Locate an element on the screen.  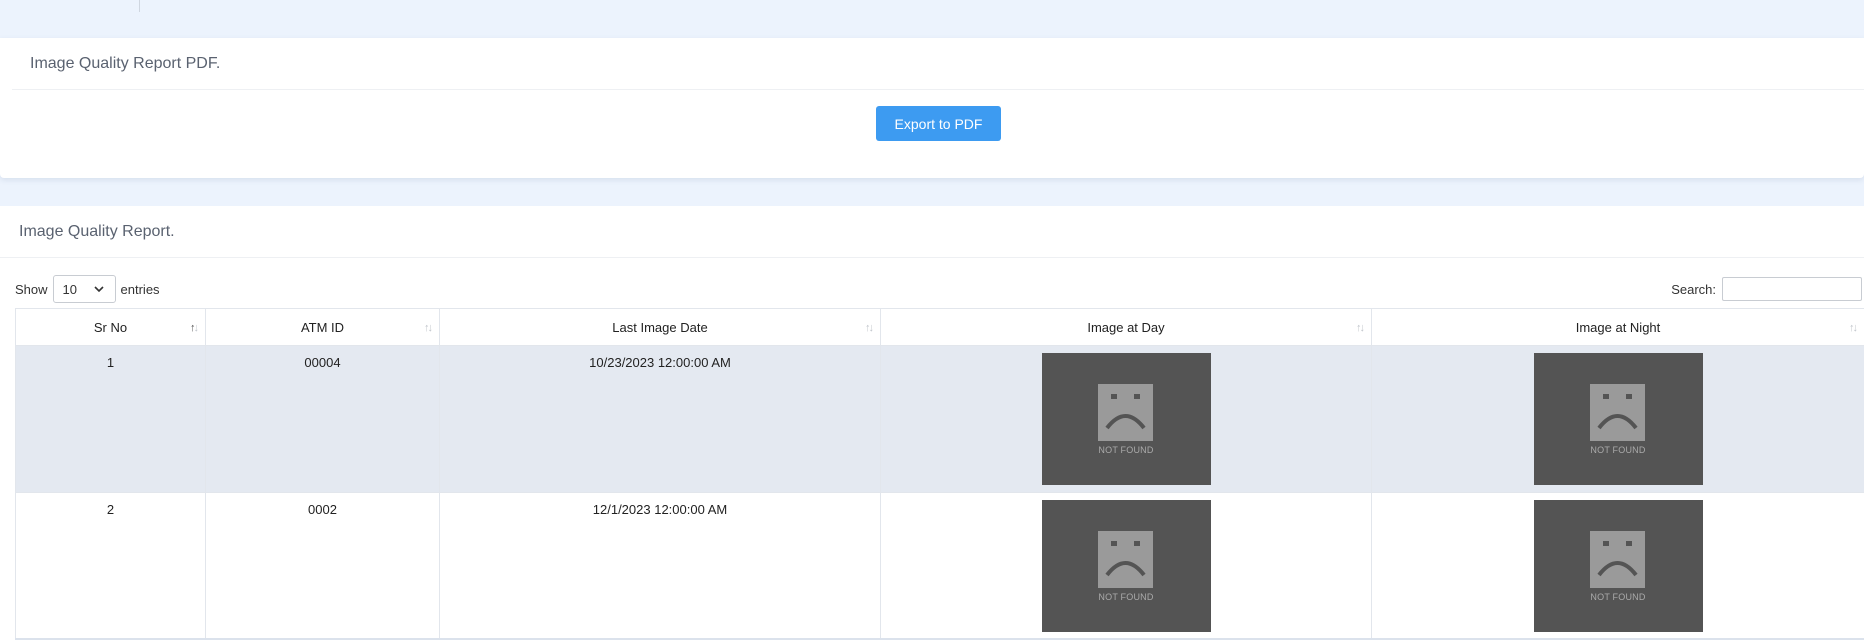
search-control: Search: is located at coordinates (1766, 289).